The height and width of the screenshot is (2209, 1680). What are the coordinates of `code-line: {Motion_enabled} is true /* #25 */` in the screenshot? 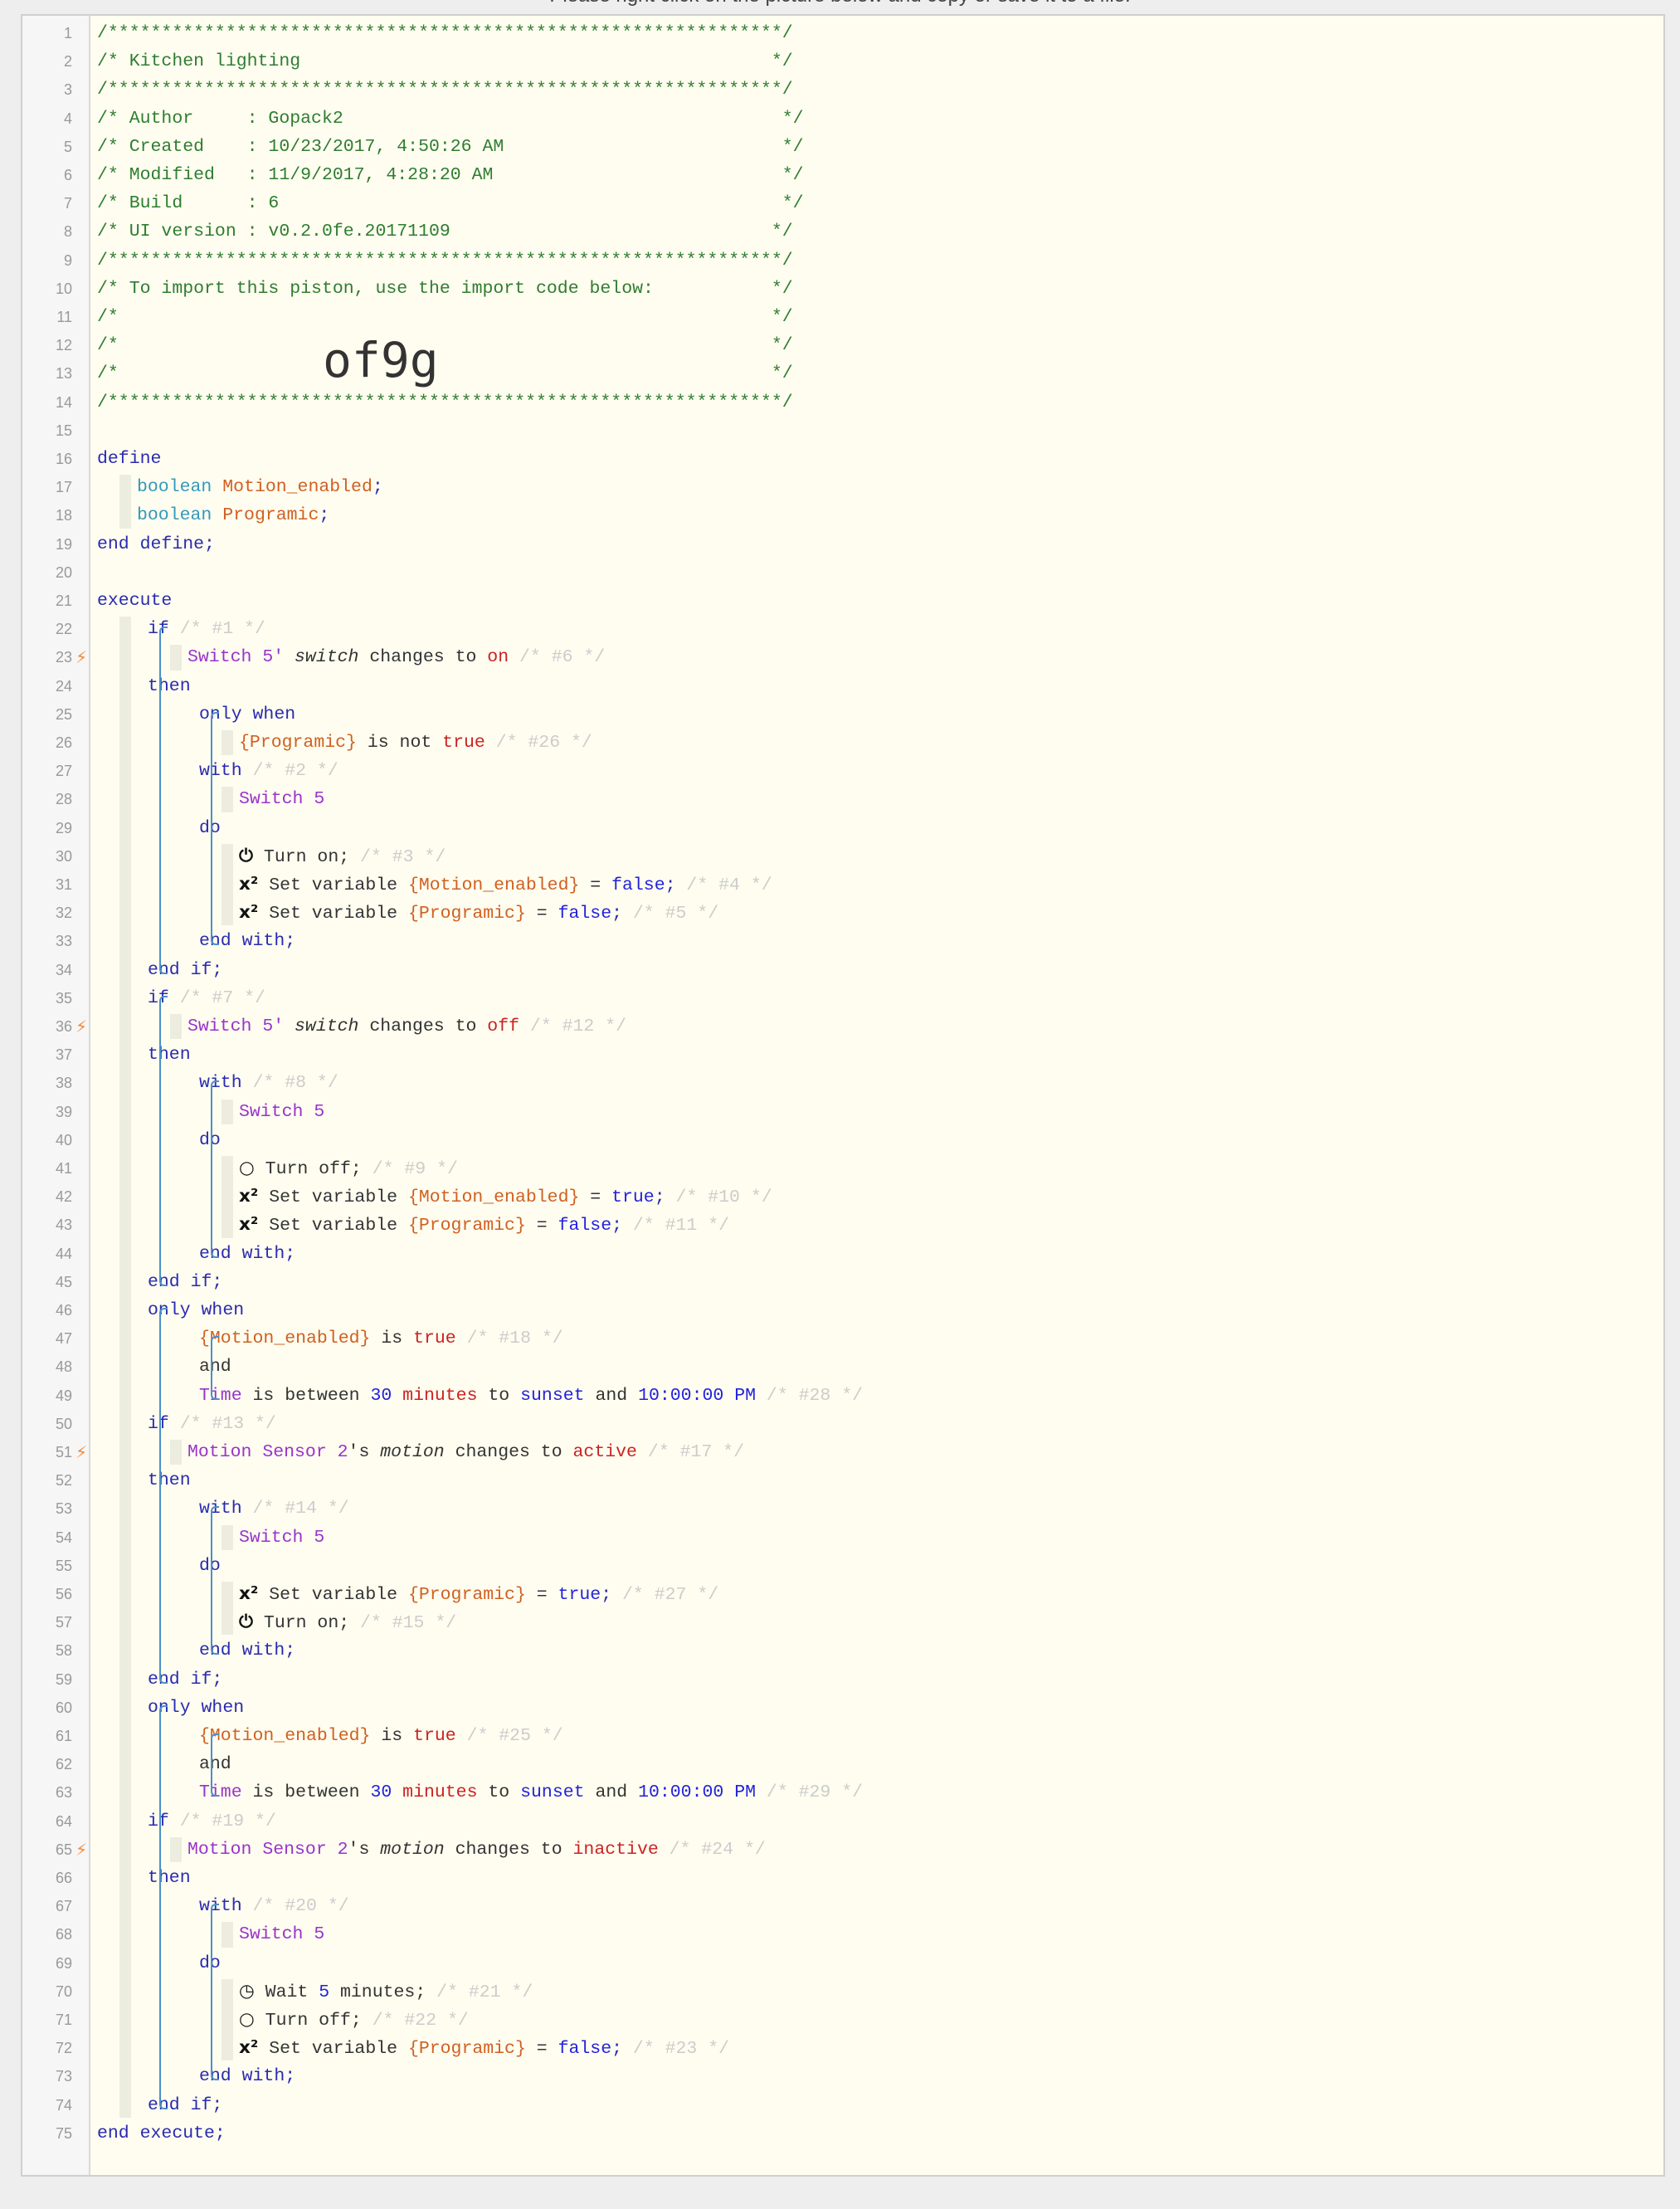 It's located at (381, 1736).